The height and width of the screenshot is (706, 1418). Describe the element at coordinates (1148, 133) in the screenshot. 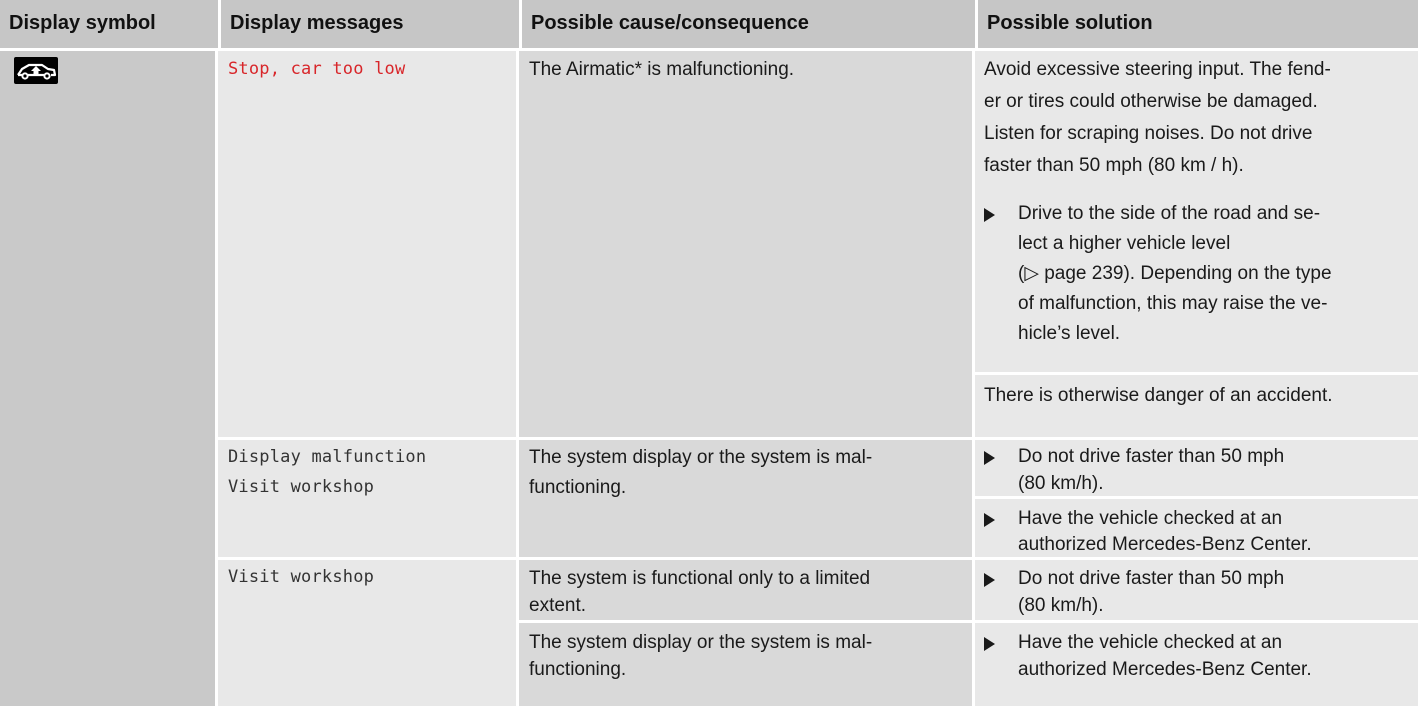

I see `solution-line: Listen for scraping noises. Do not drive` at that location.